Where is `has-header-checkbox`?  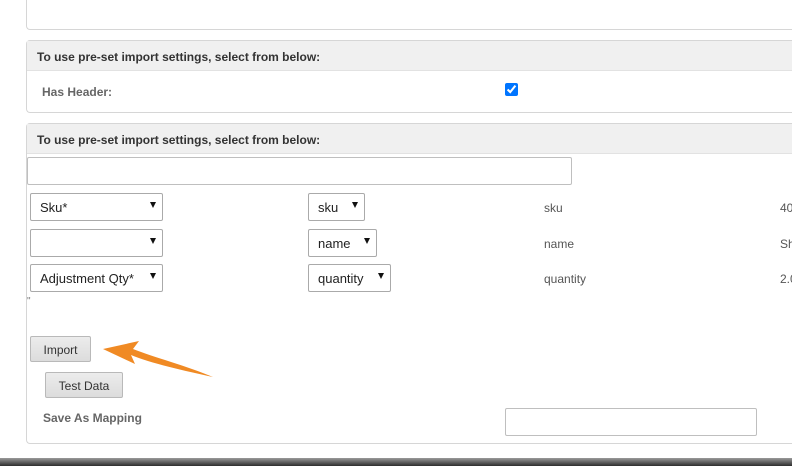
has-header-checkbox is located at coordinates (511, 89).